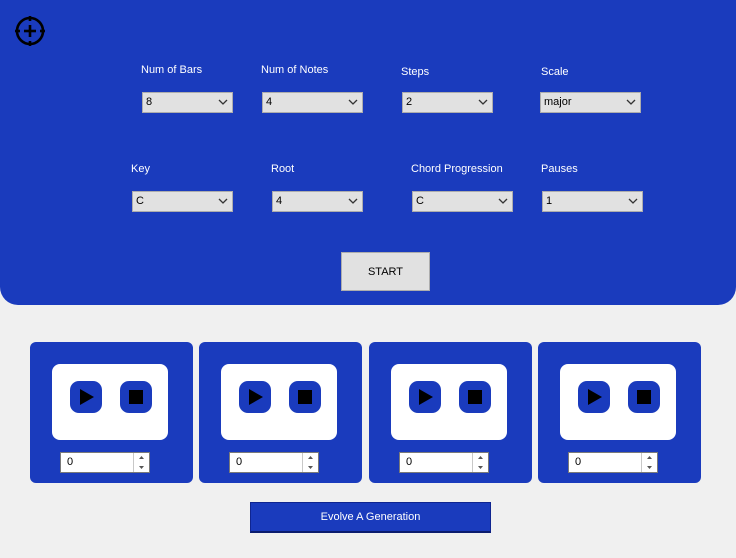 The image size is (736, 558). I want to click on root-label: Root, so click(283, 169).